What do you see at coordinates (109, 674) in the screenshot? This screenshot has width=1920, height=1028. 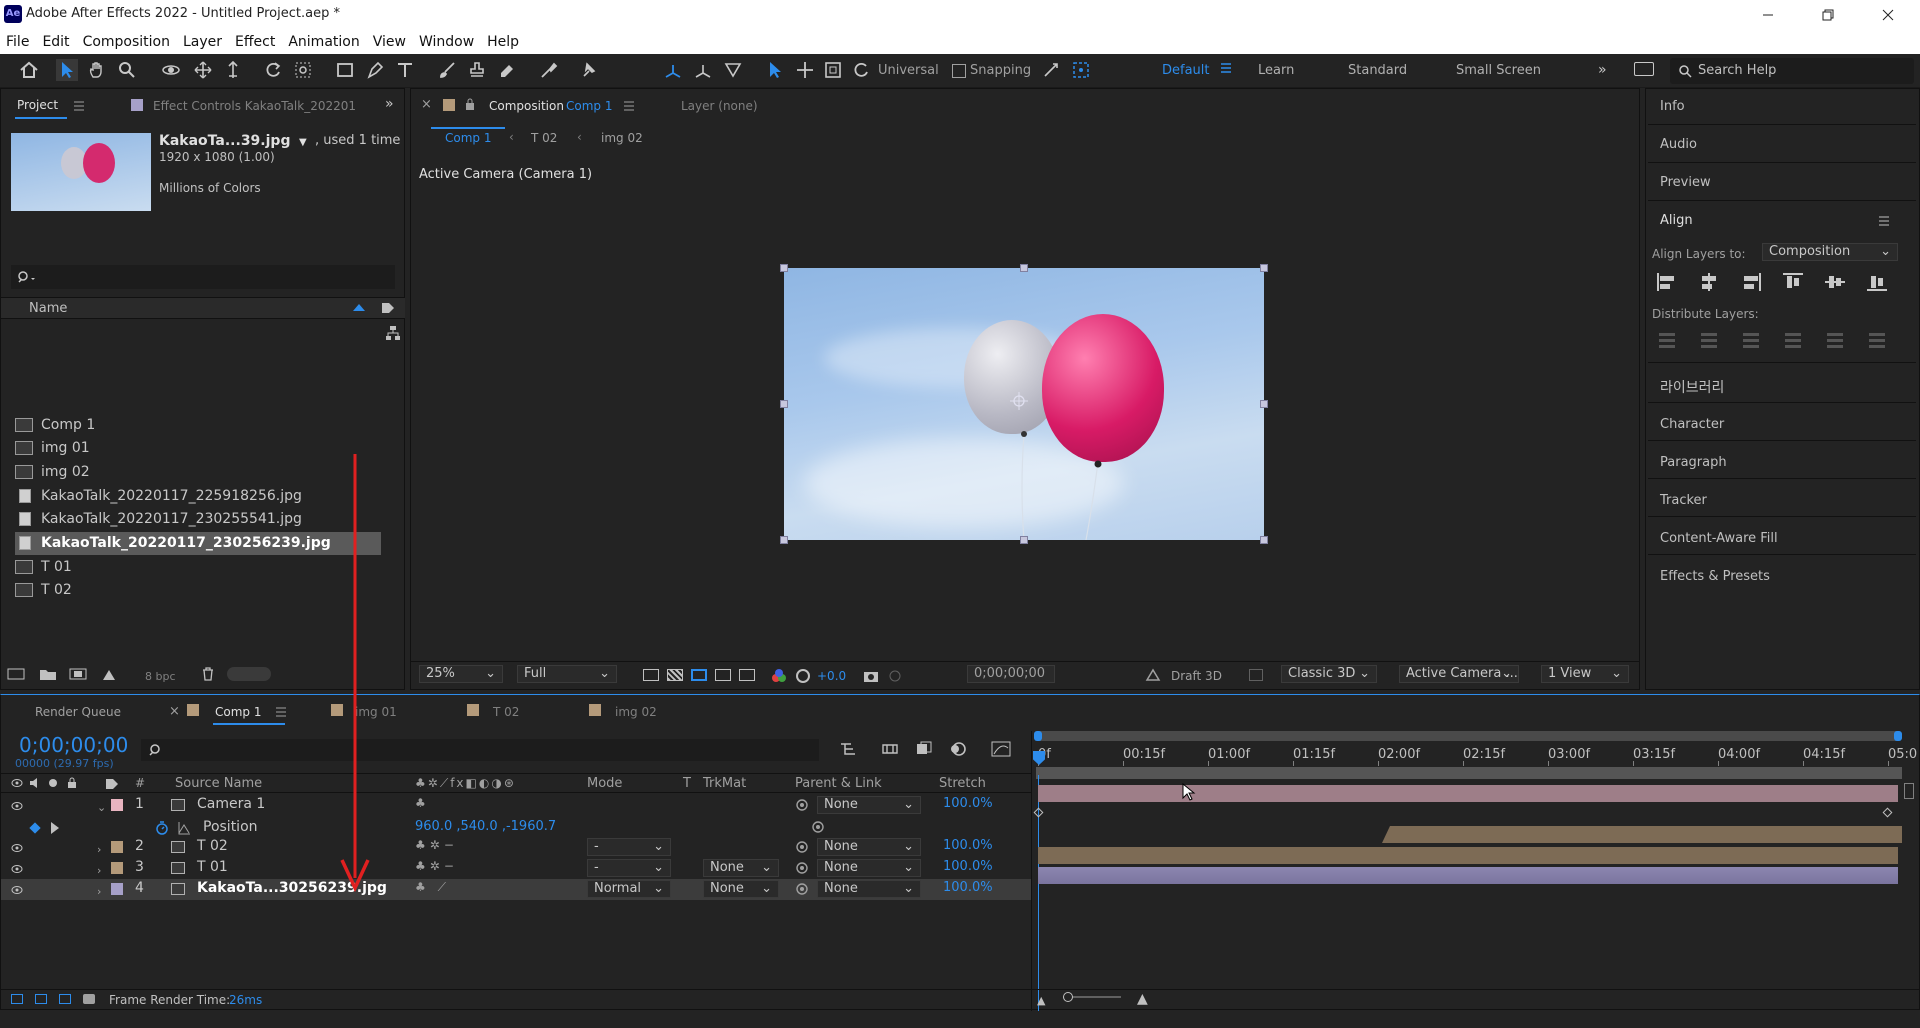 I see `project-settings-icon` at bounding box center [109, 674].